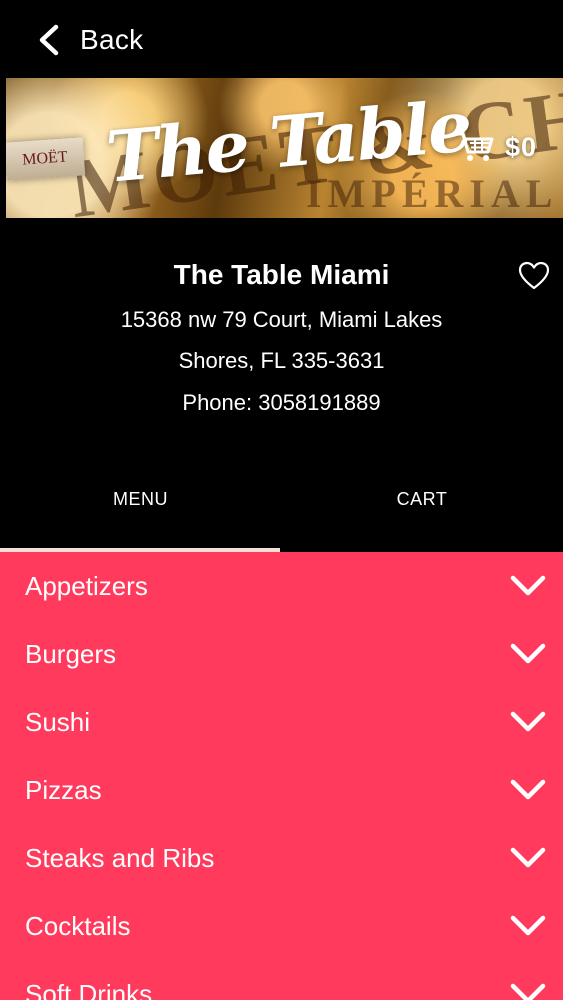 The height and width of the screenshot is (1000, 563). I want to click on category-label: Soft Drinks, so click(89, 989).